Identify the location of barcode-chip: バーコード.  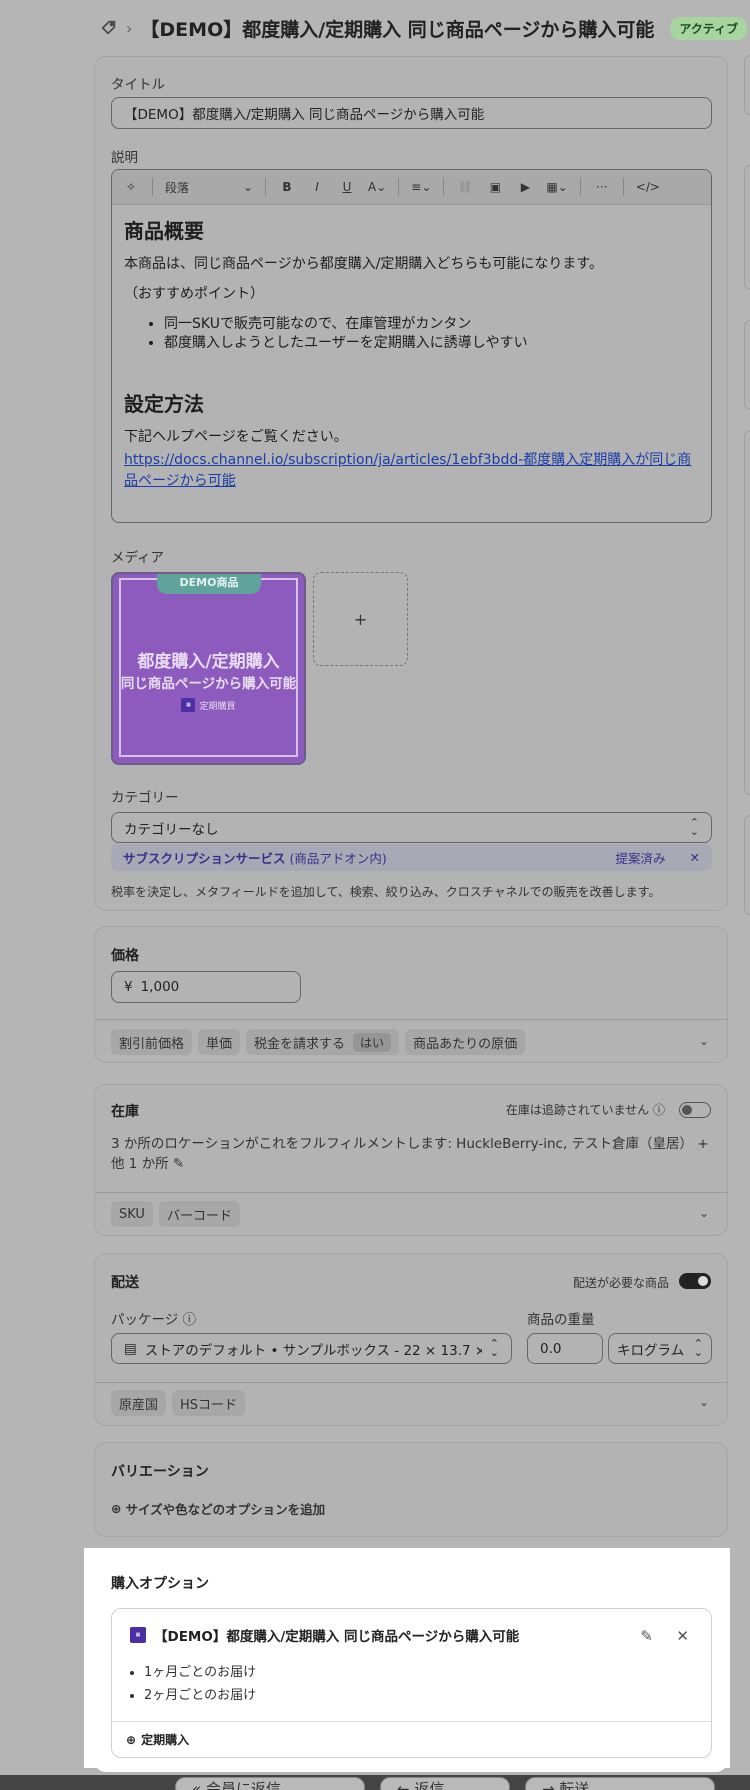
(199, 1214).